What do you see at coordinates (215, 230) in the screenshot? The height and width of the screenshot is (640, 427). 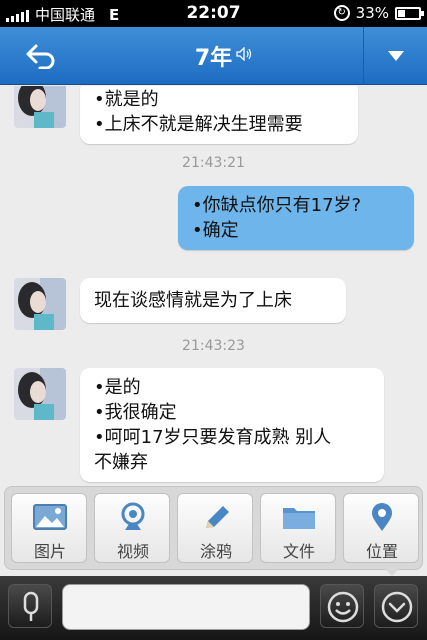 I see `message-line: •确定` at bounding box center [215, 230].